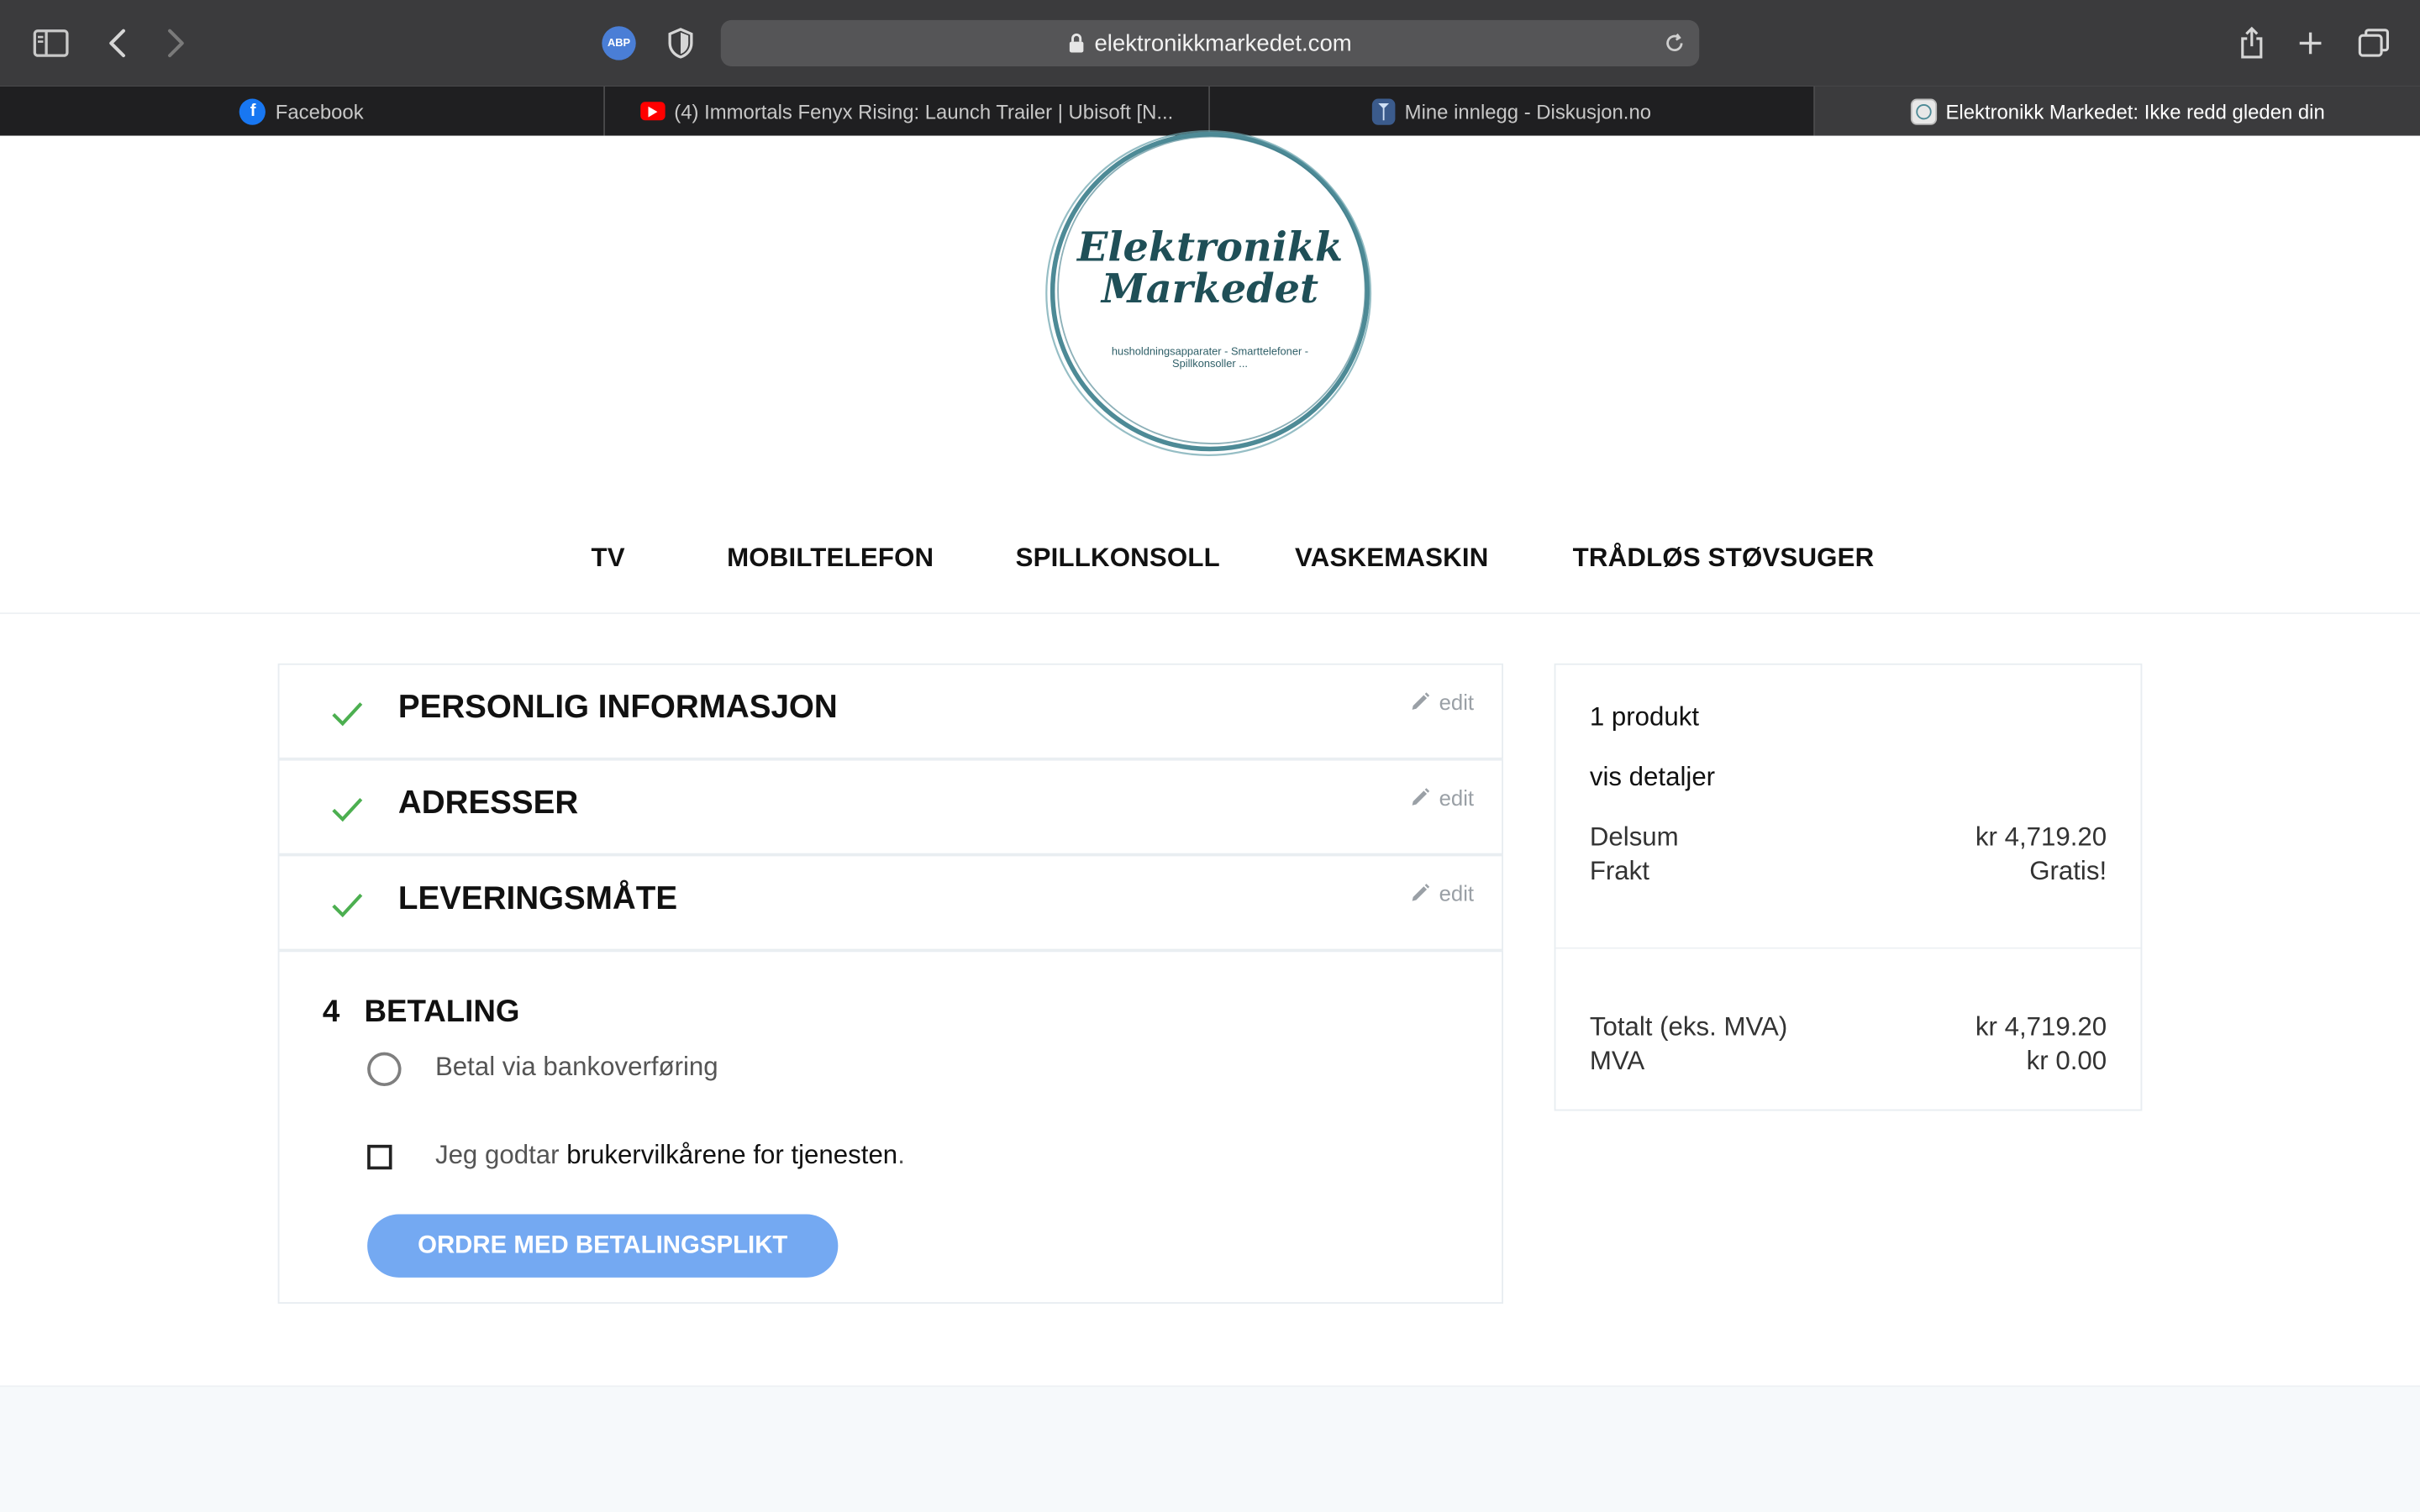 Image resolution: width=2420 pixels, height=1512 pixels. What do you see at coordinates (680, 43) in the screenshot?
I see `privacy-shield-icon` at bounding box center [680, 43].